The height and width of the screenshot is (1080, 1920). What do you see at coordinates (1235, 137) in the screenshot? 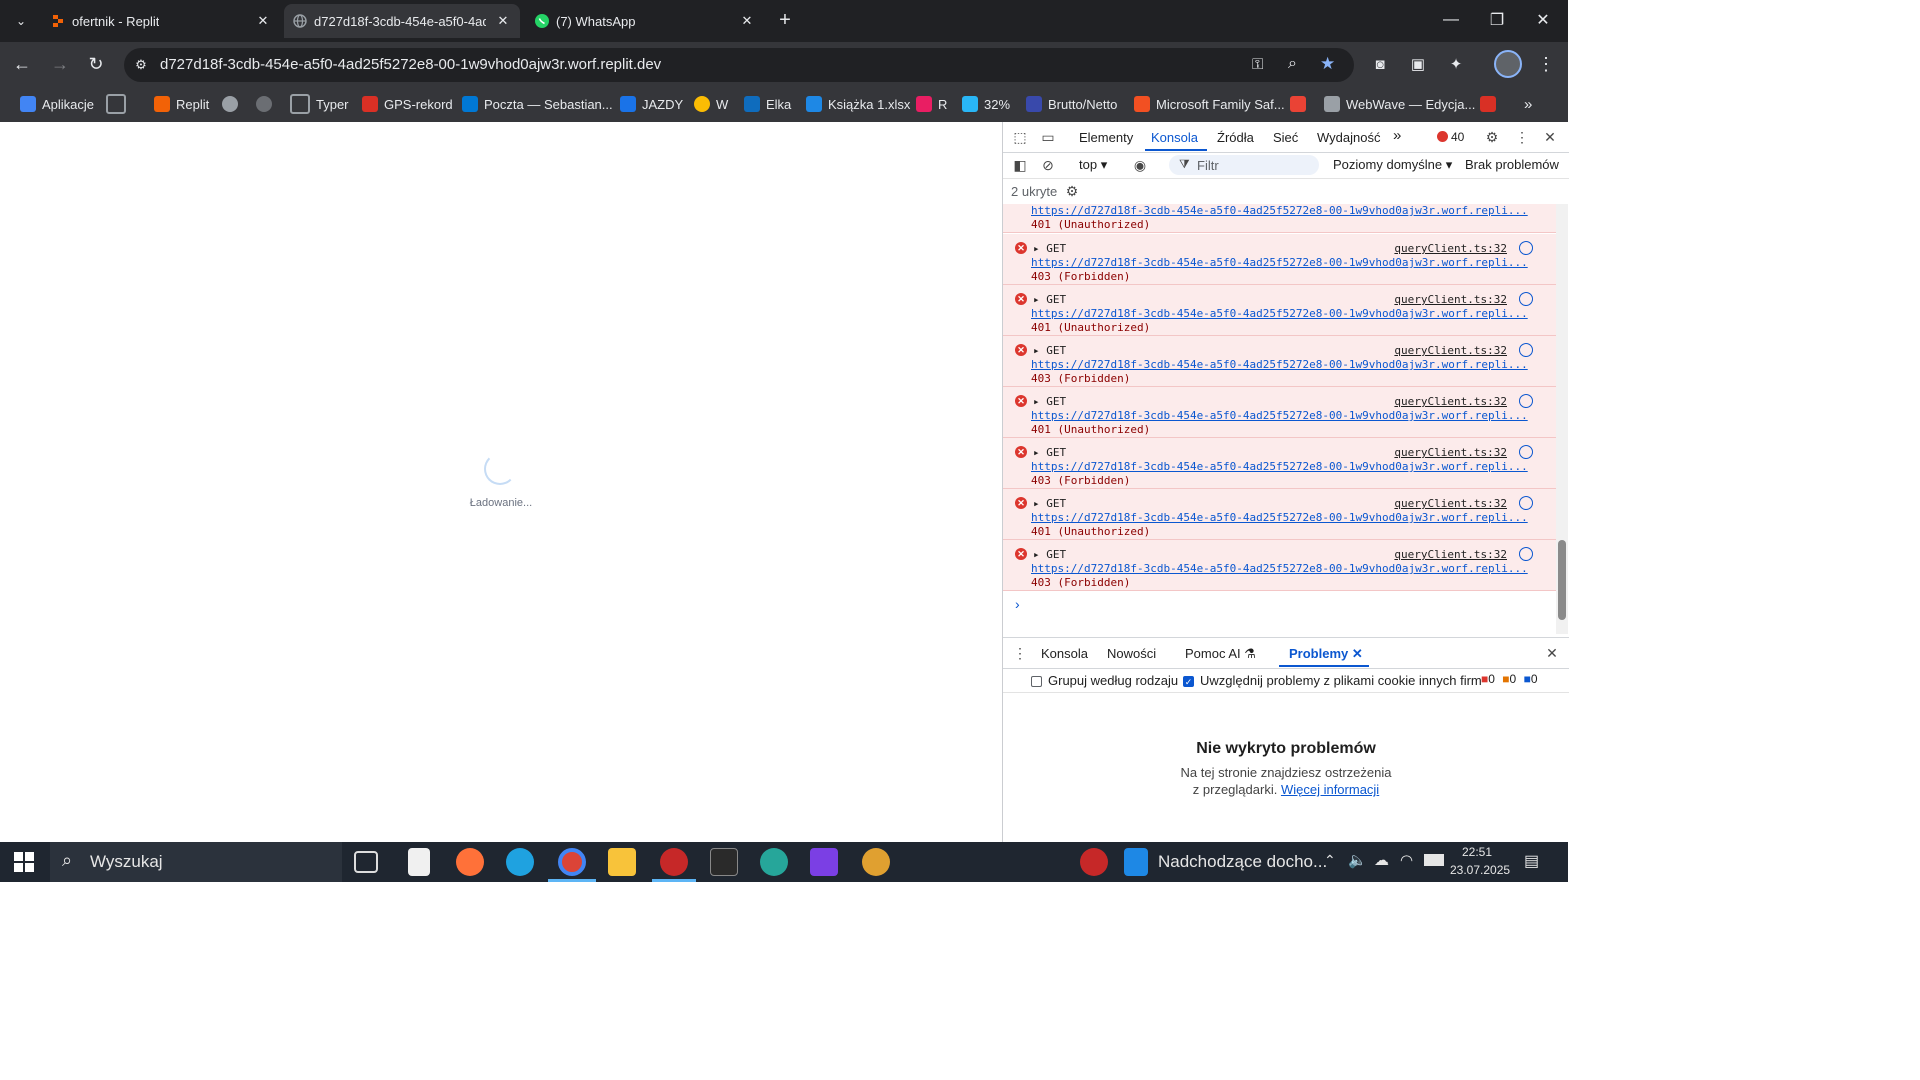
I see `tab-zrodla: Źródła` at bounding box center [1235, 137].